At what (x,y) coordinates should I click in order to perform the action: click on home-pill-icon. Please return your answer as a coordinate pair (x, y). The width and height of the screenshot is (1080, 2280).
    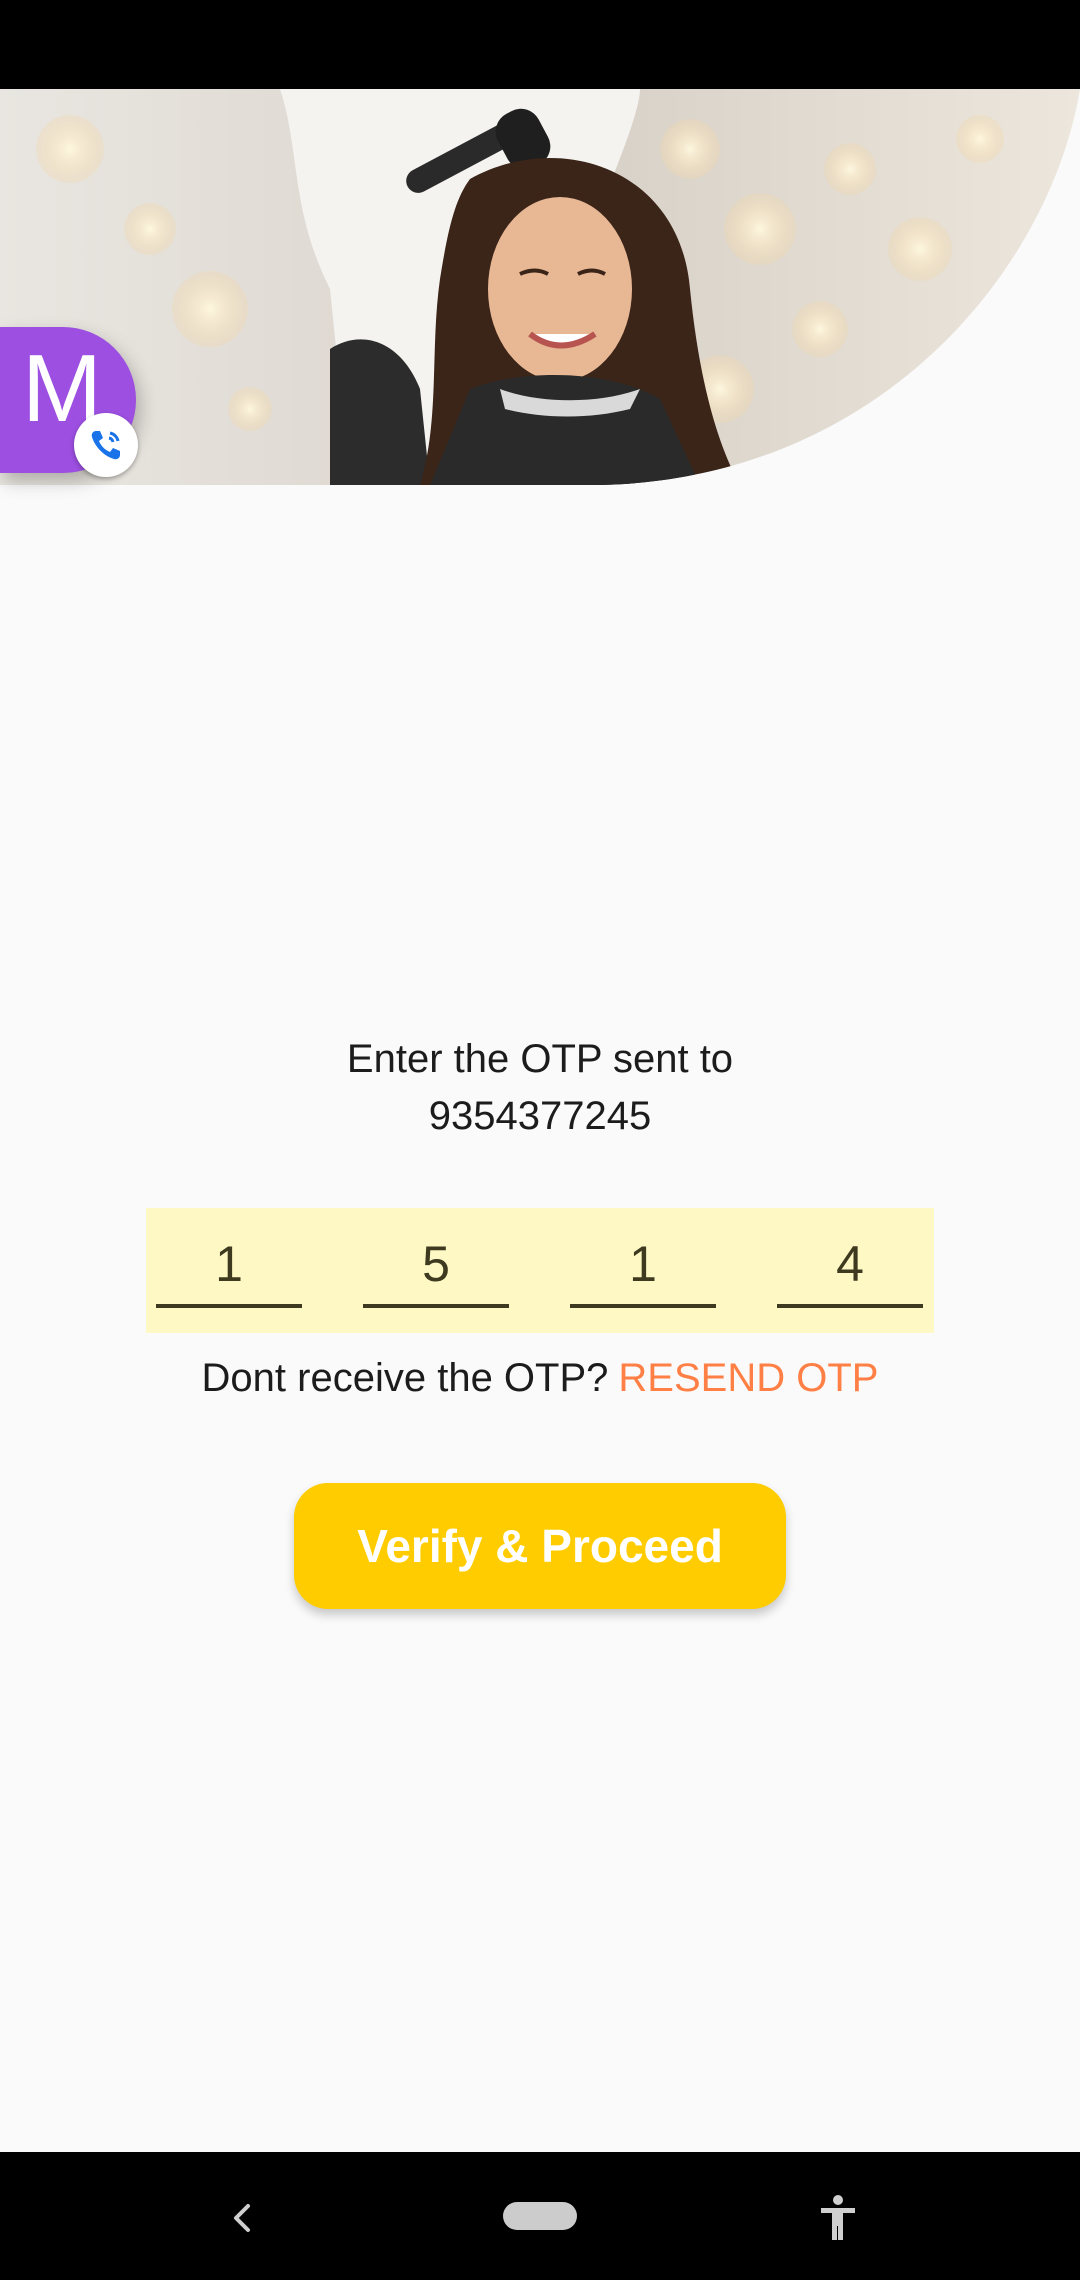
    Looking at the image, I should click on (540, 2216).